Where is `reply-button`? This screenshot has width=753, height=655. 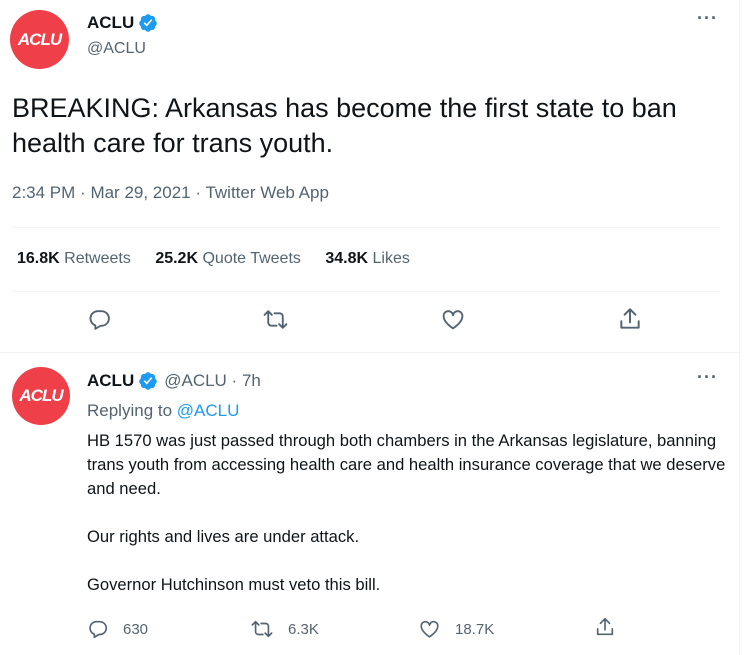
reply-button is located at coordinates (99, 319).